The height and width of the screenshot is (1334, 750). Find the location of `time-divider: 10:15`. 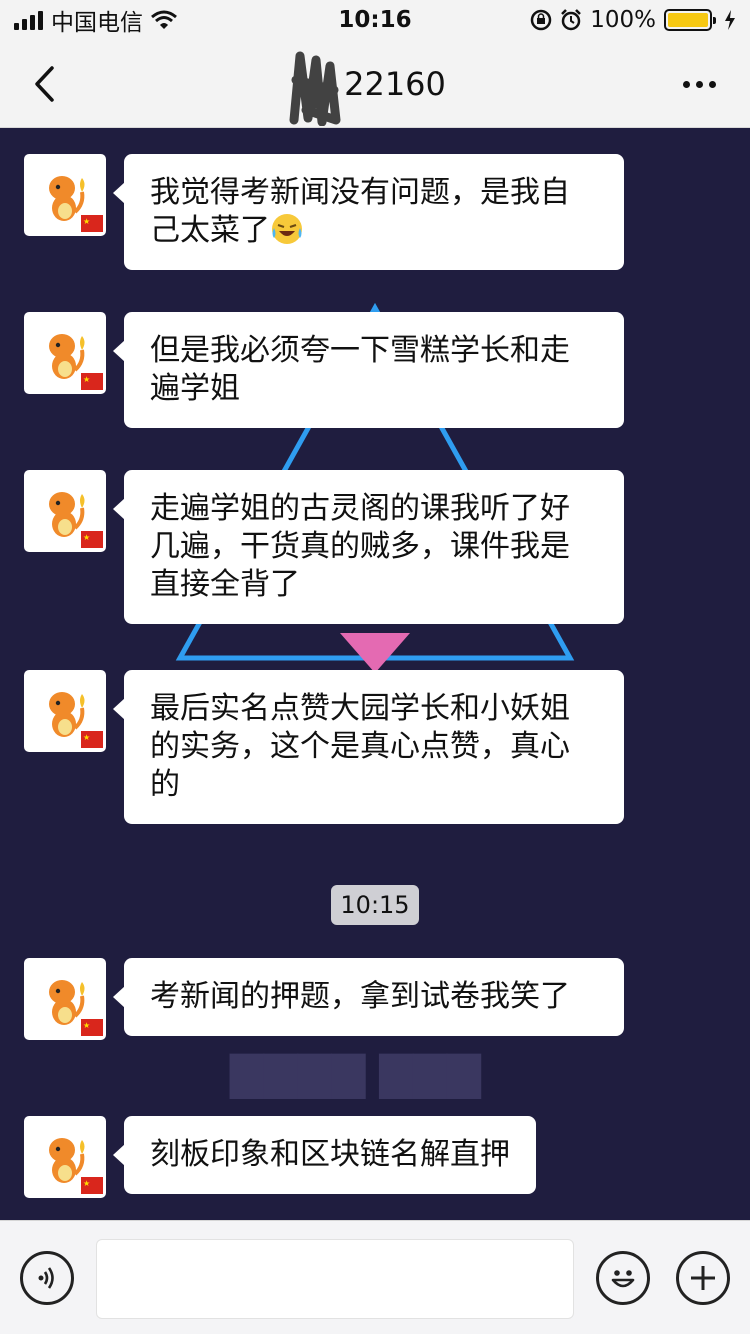

time-divider: 10:15 is located at coordinates (375, 905).